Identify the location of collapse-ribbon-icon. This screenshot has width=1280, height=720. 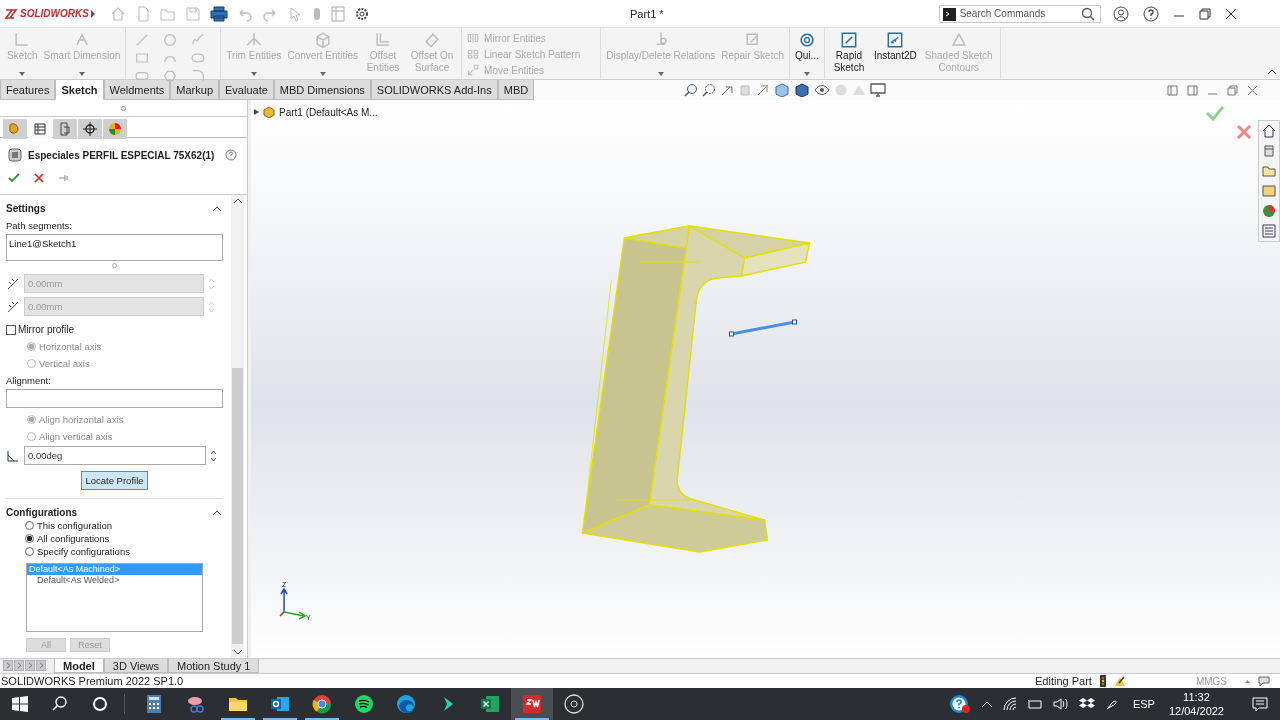
(1272, 71).